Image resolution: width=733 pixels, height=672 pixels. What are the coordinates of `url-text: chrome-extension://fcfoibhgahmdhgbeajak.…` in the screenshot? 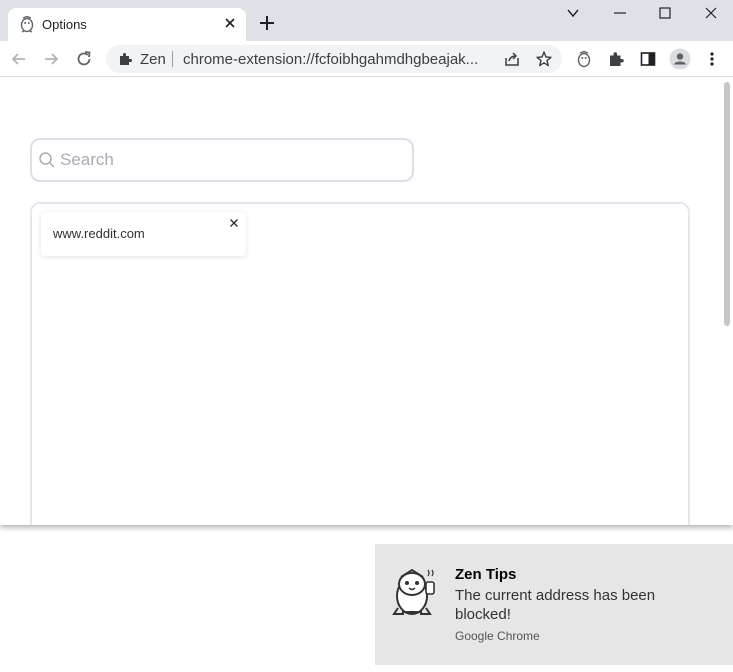 It's located at (338, 59).